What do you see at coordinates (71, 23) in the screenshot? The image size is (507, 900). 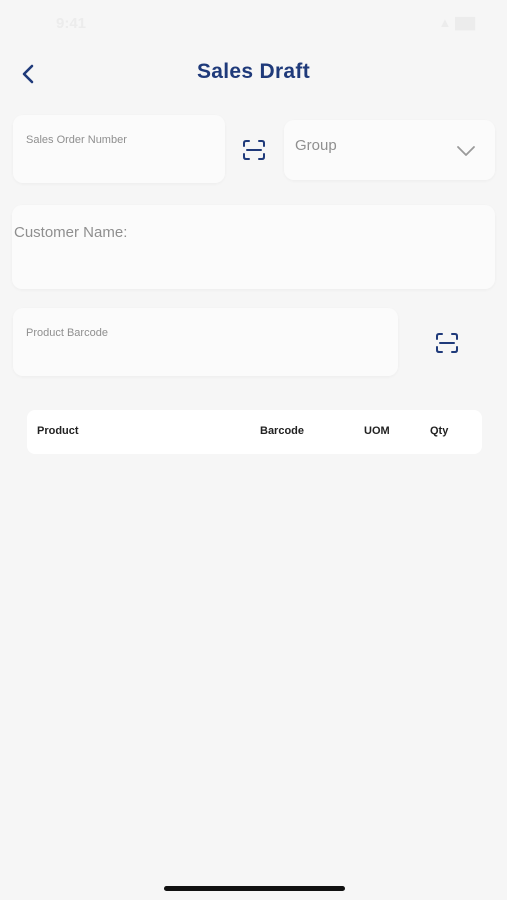 I see `status-time: 9:41` at bounding box center [71, 23].